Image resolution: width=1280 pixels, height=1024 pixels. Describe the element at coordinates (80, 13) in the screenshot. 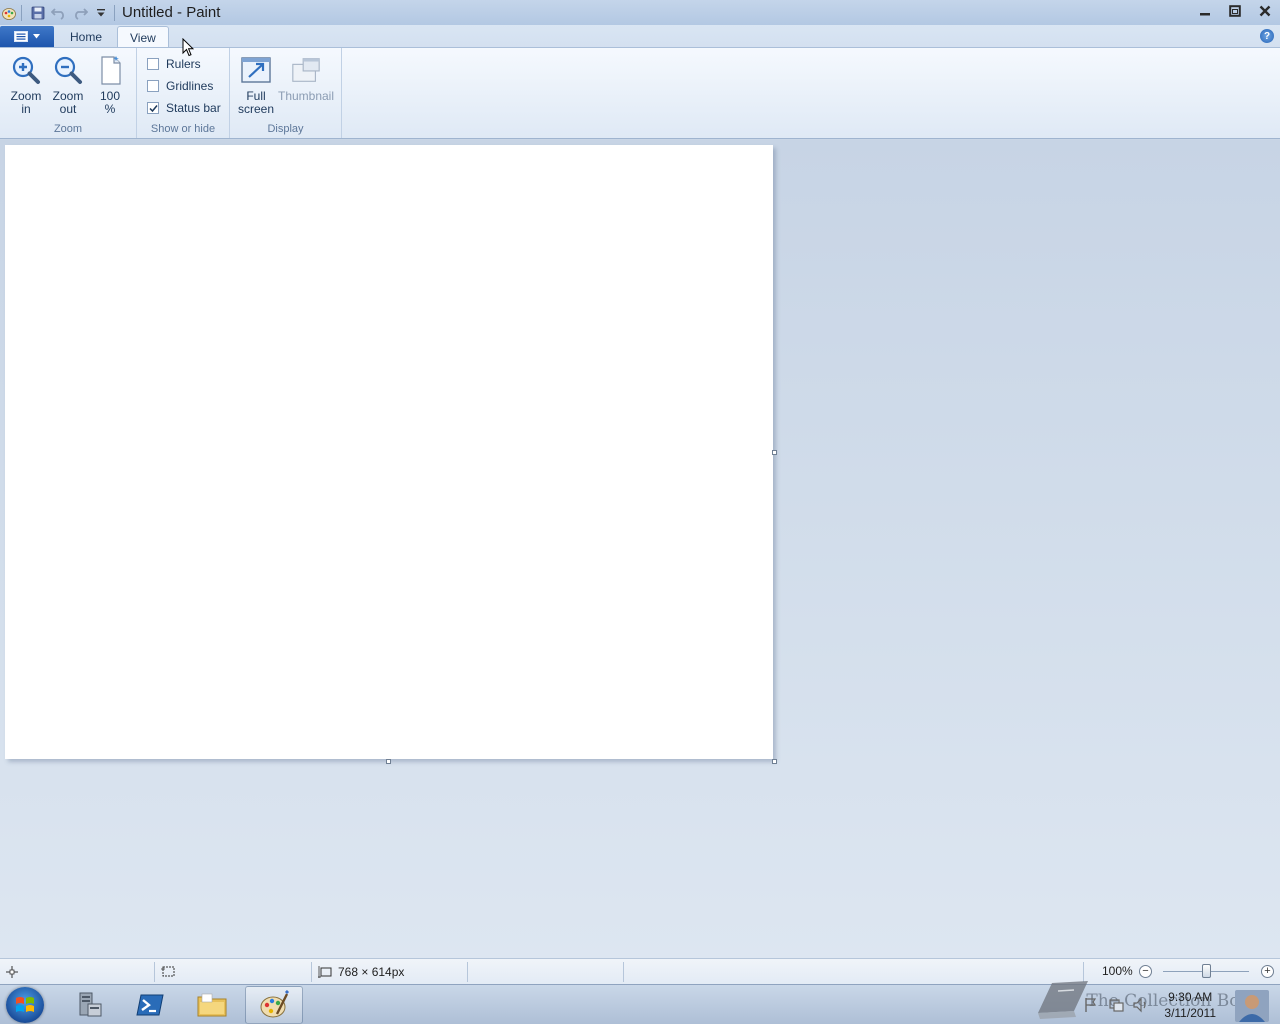

I see `redo-icon` at that location.